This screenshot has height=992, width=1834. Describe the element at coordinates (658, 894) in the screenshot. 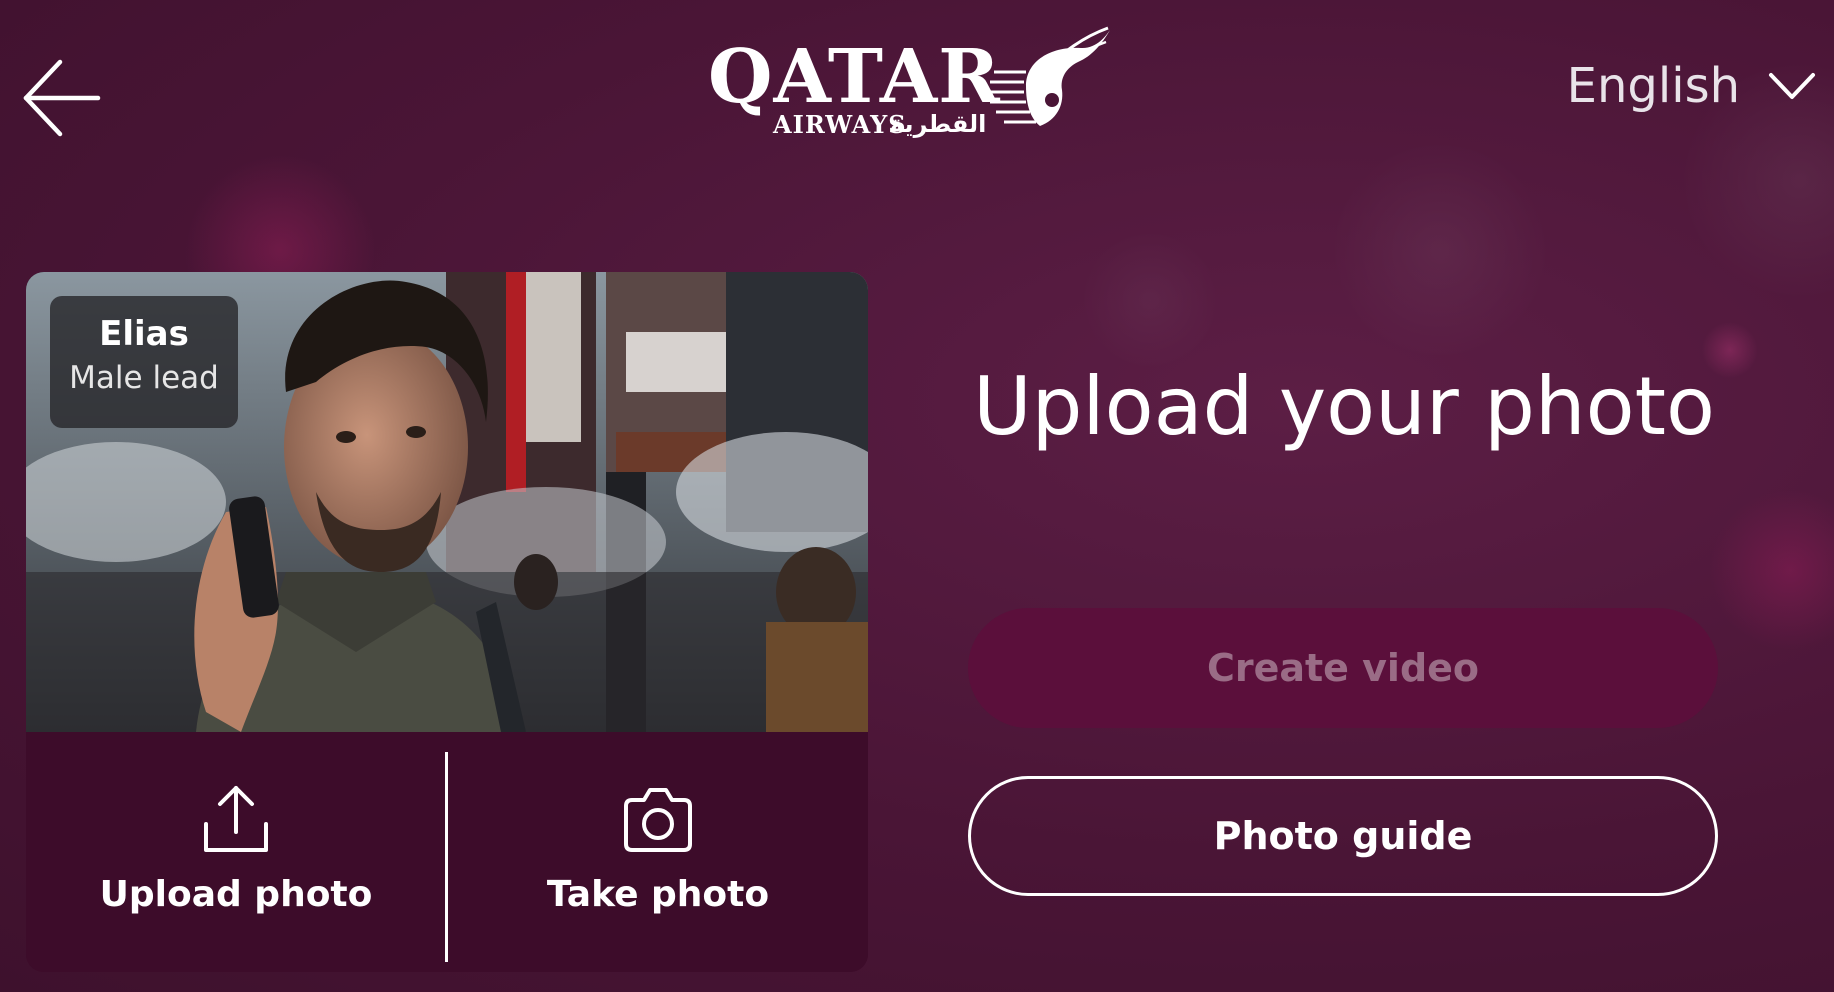

I see `take-photo-label: Take photo` at that location.